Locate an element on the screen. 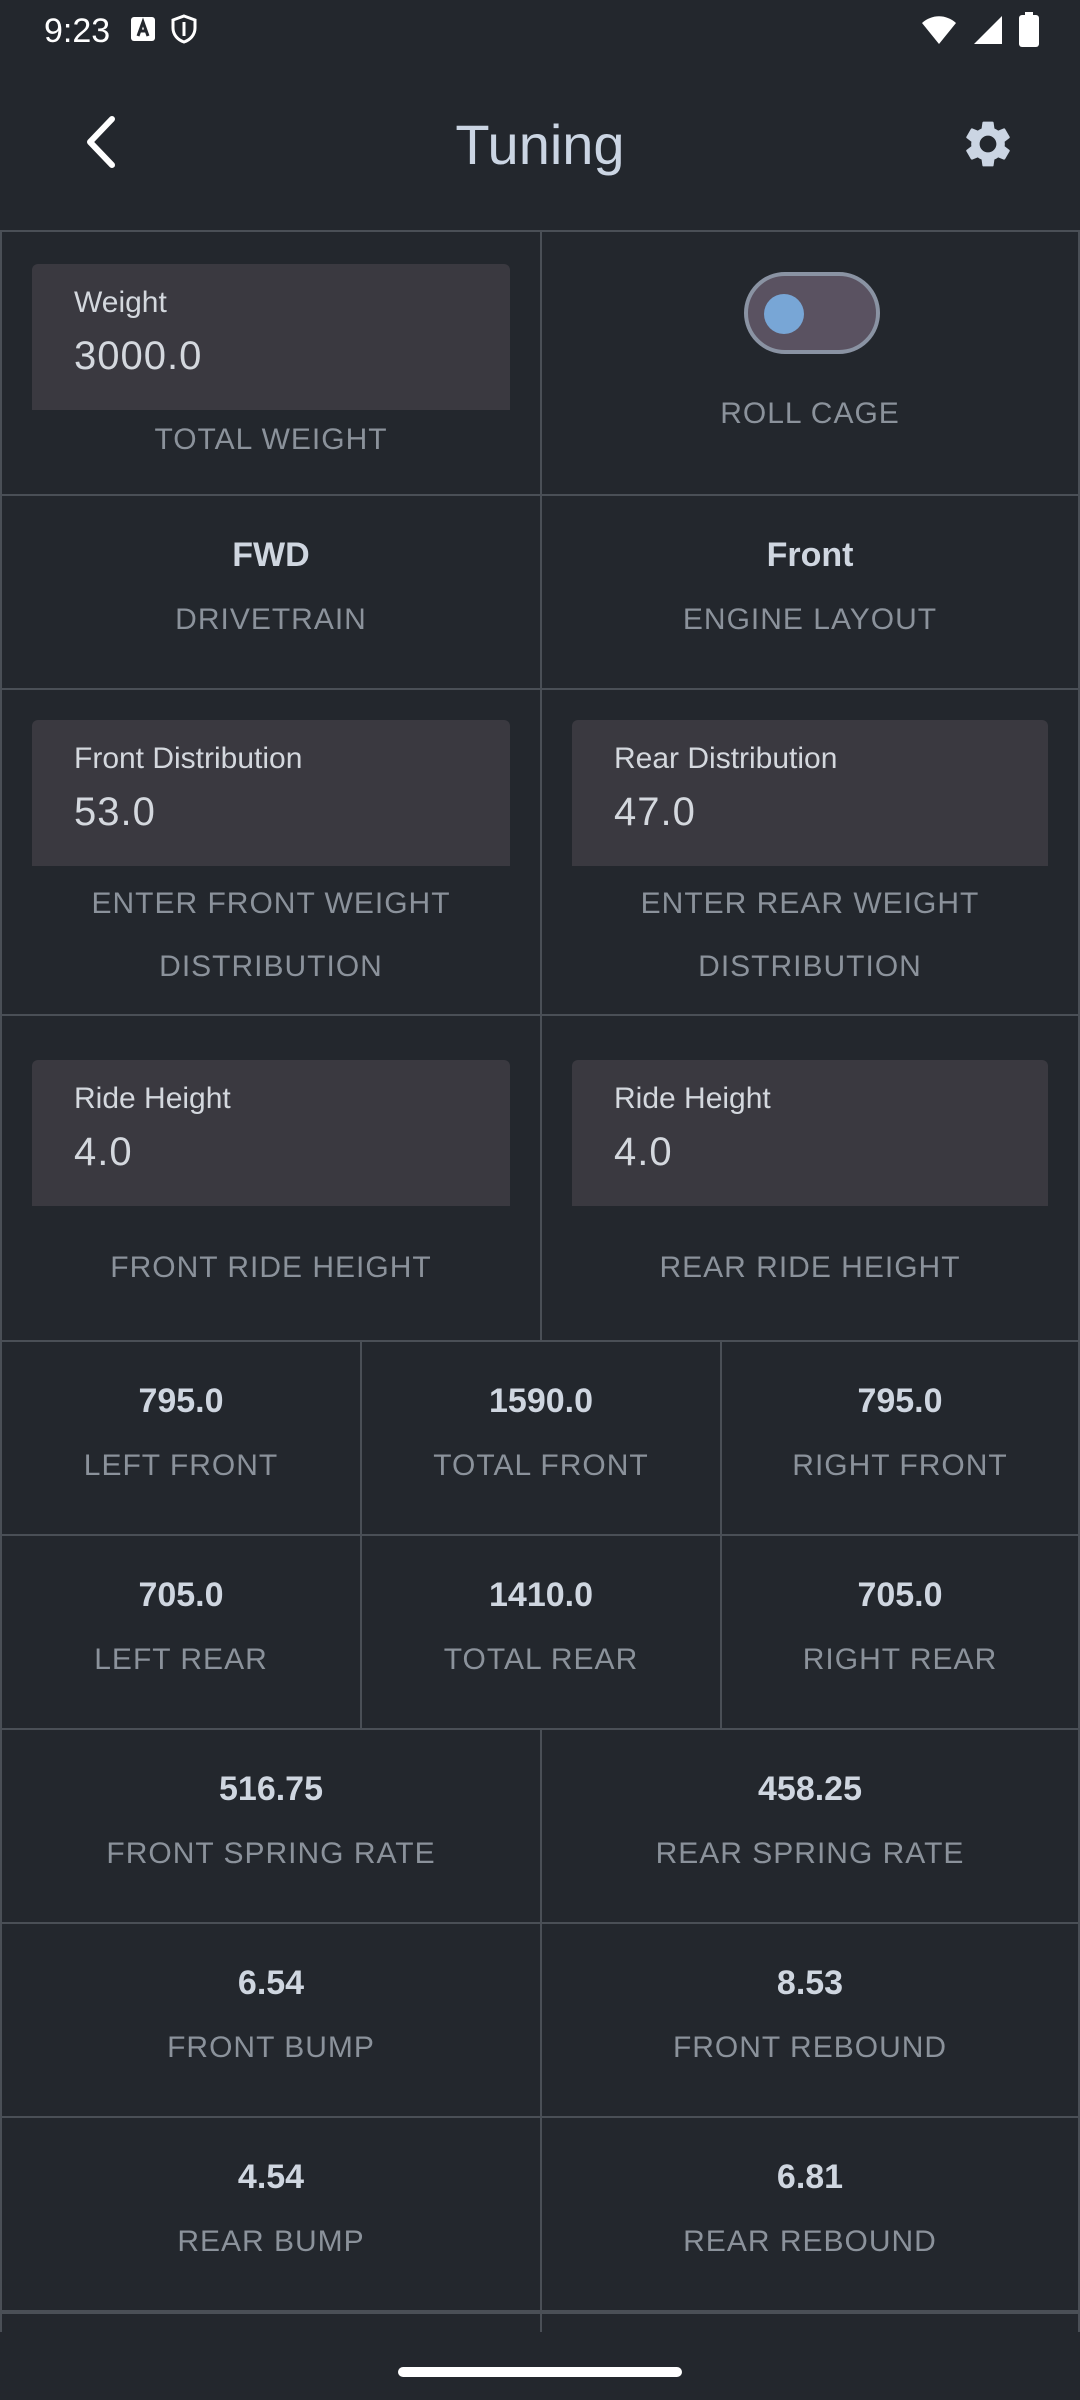 This screenshot has height=2400, width=1080. front-ride-height-field: Ride Height 4.0 is located at coordinates (271, 1133).